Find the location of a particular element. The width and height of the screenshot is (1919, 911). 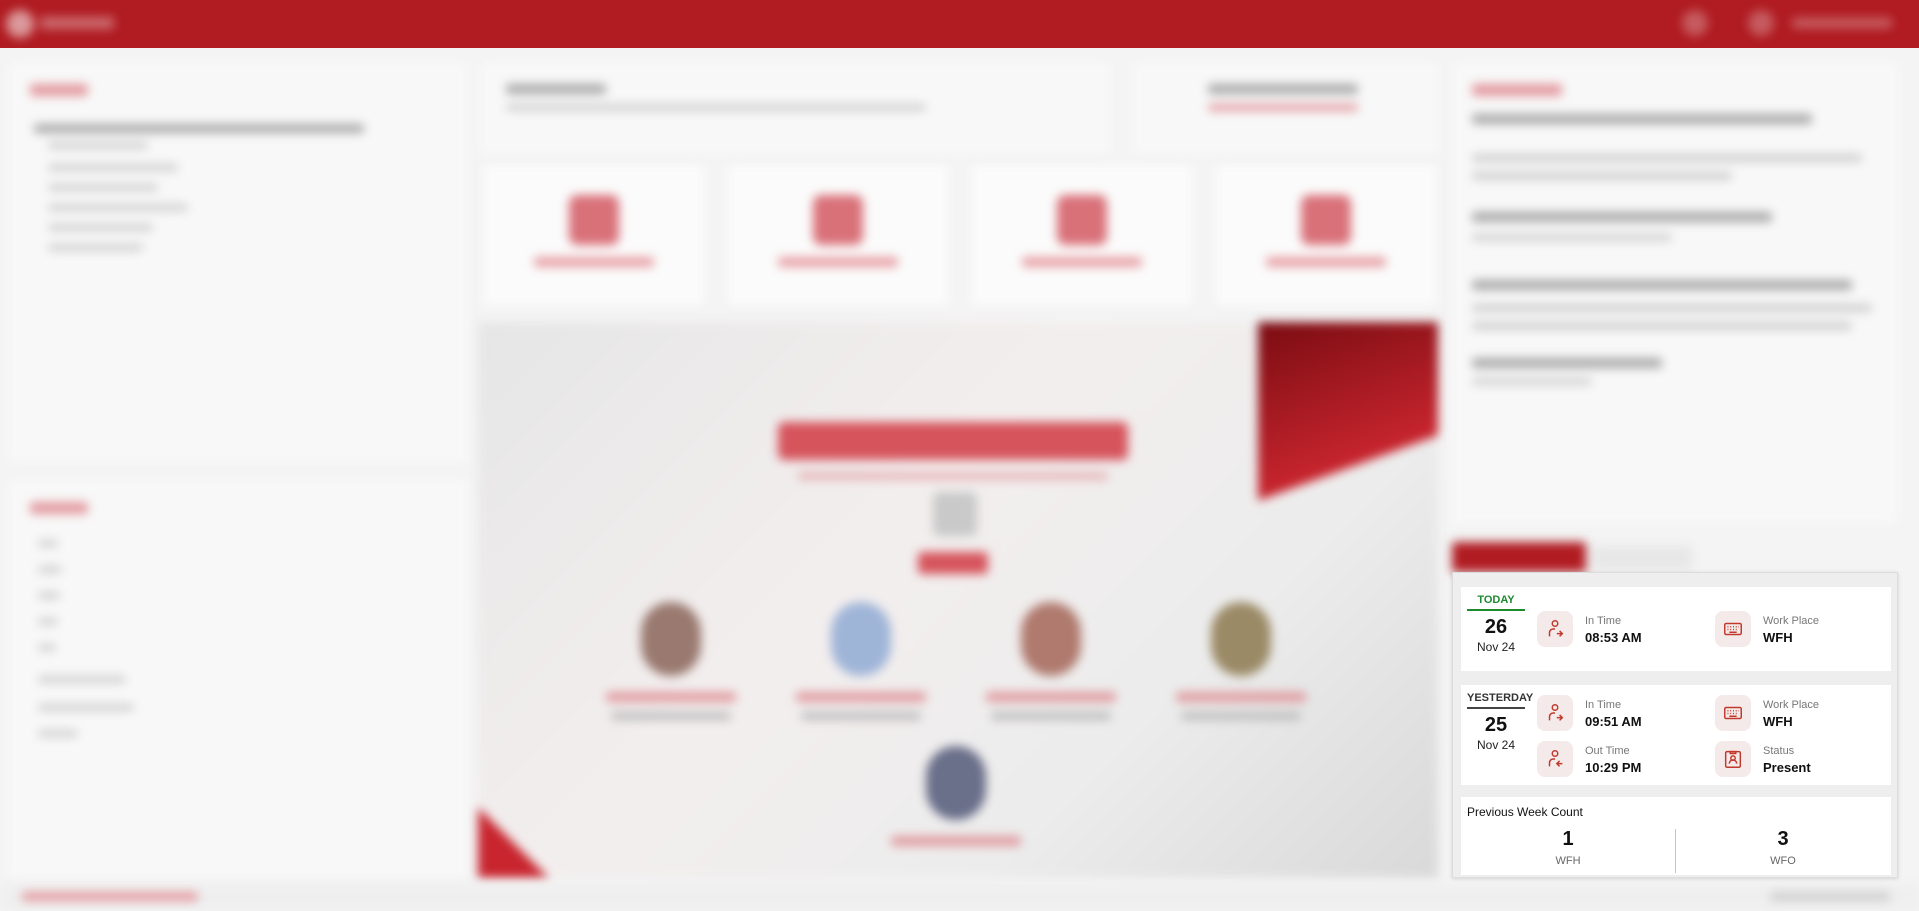

wfo-count: 3 is located at coordinates (1783, 839).